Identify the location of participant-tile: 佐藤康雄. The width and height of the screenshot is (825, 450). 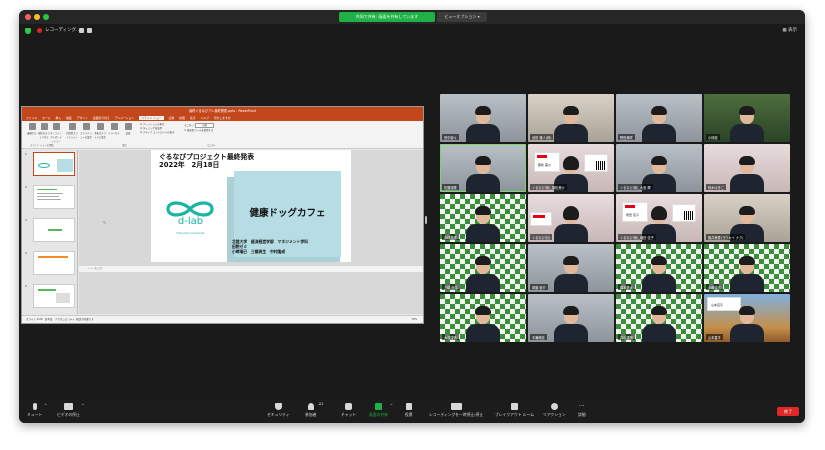
(483, 168).